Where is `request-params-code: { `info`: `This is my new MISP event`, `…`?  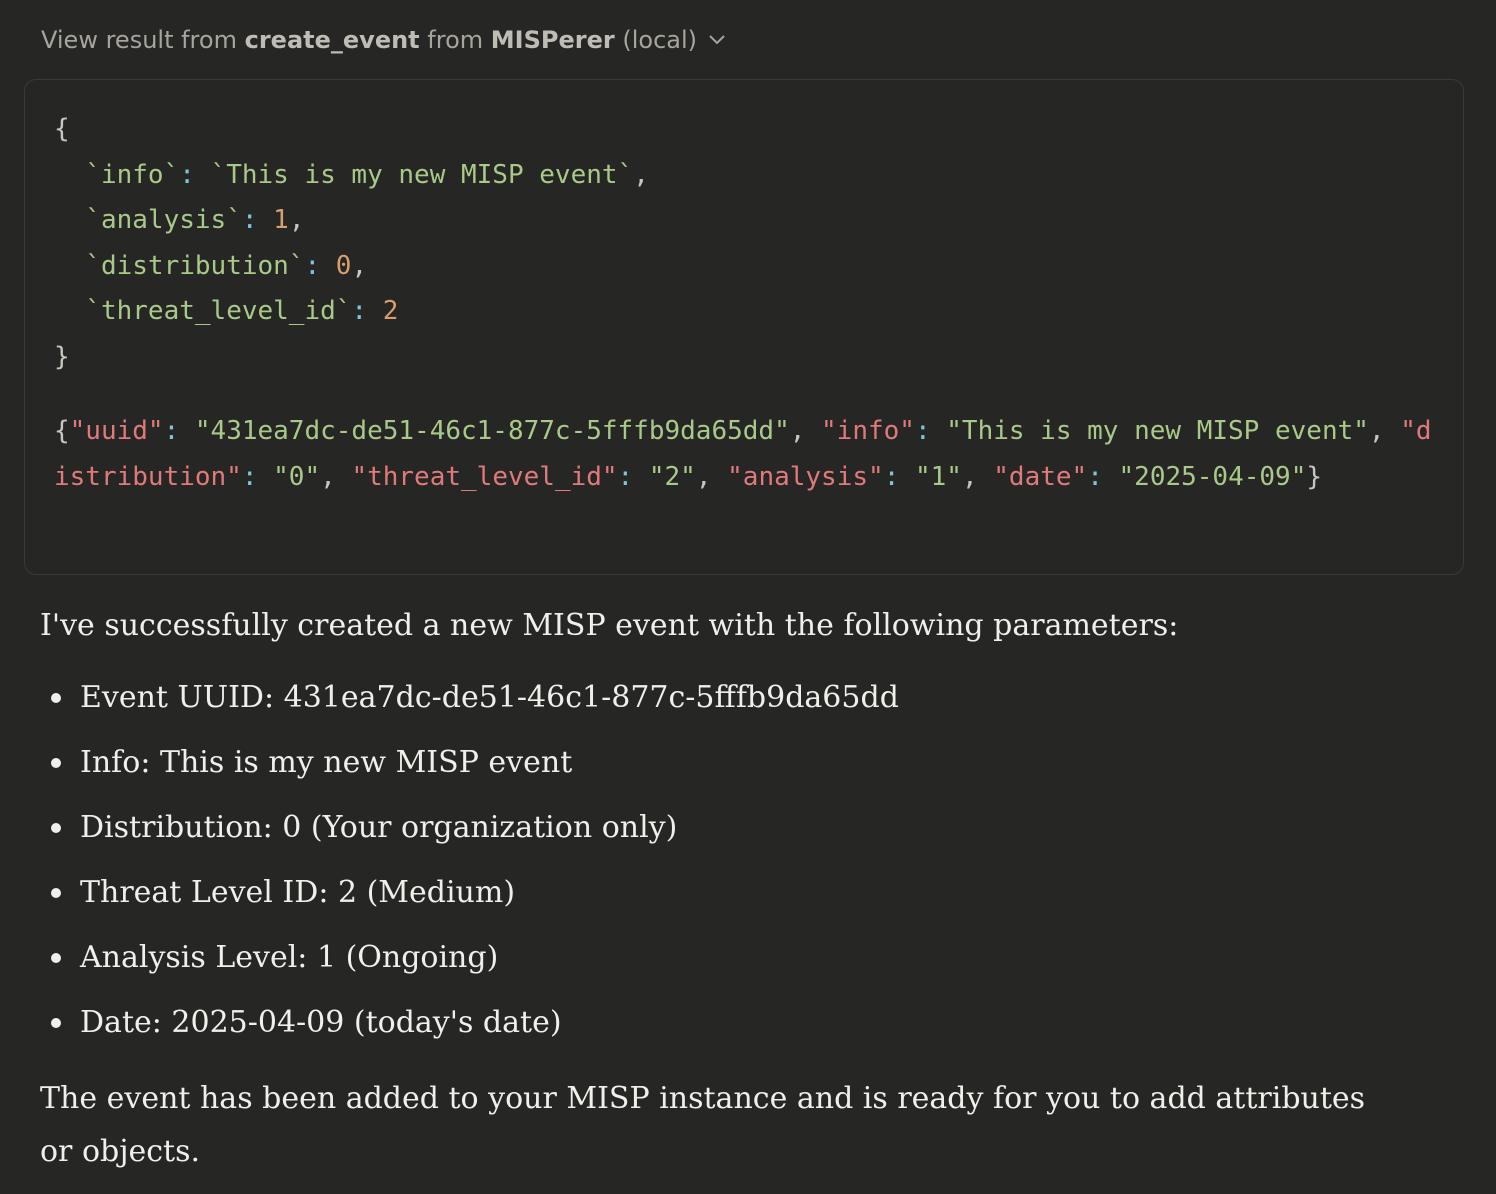 request-params-code: { `info`: `This is my new MISP event`, `… is located at coordinates (351, 243).